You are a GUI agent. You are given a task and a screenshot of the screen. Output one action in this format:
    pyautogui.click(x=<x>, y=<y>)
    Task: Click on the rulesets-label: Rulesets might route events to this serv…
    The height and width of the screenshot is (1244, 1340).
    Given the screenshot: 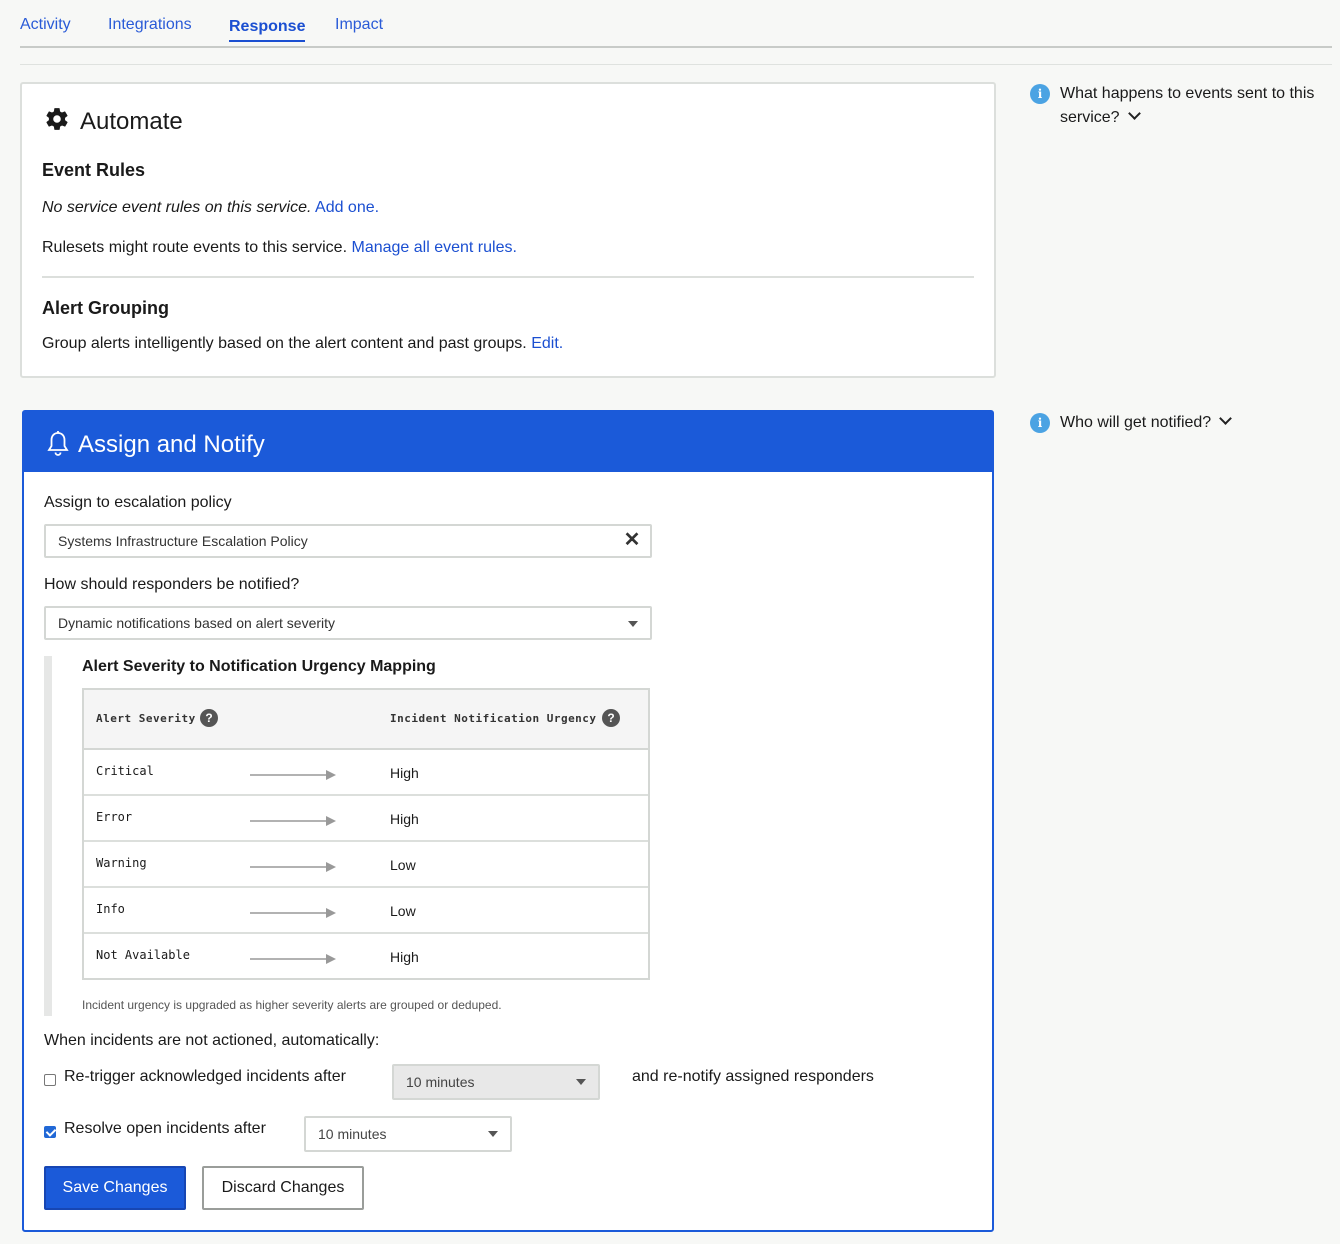 What is the action you would take?
    pyautogui.click(x=195, y=247)
    